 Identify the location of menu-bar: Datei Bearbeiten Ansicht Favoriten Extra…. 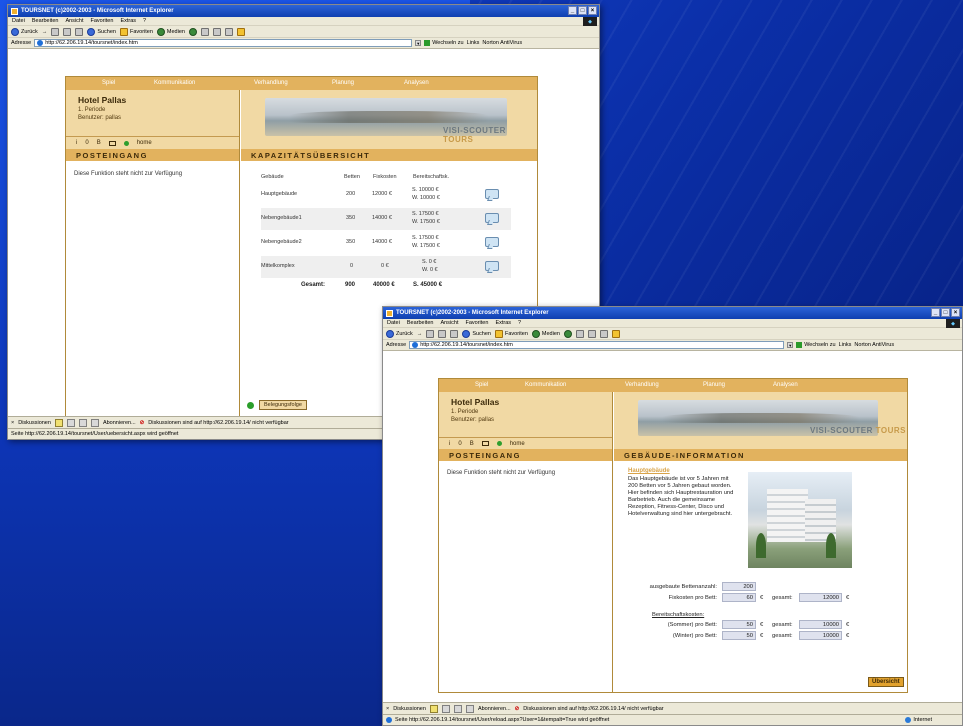
(303, 21).